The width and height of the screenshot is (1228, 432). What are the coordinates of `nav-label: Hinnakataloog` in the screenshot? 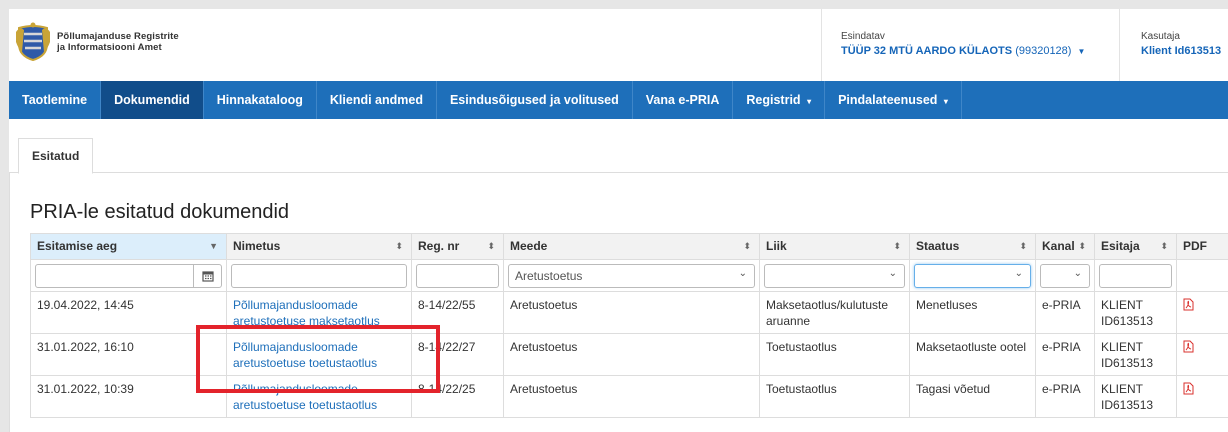 It's located at (259, 100).